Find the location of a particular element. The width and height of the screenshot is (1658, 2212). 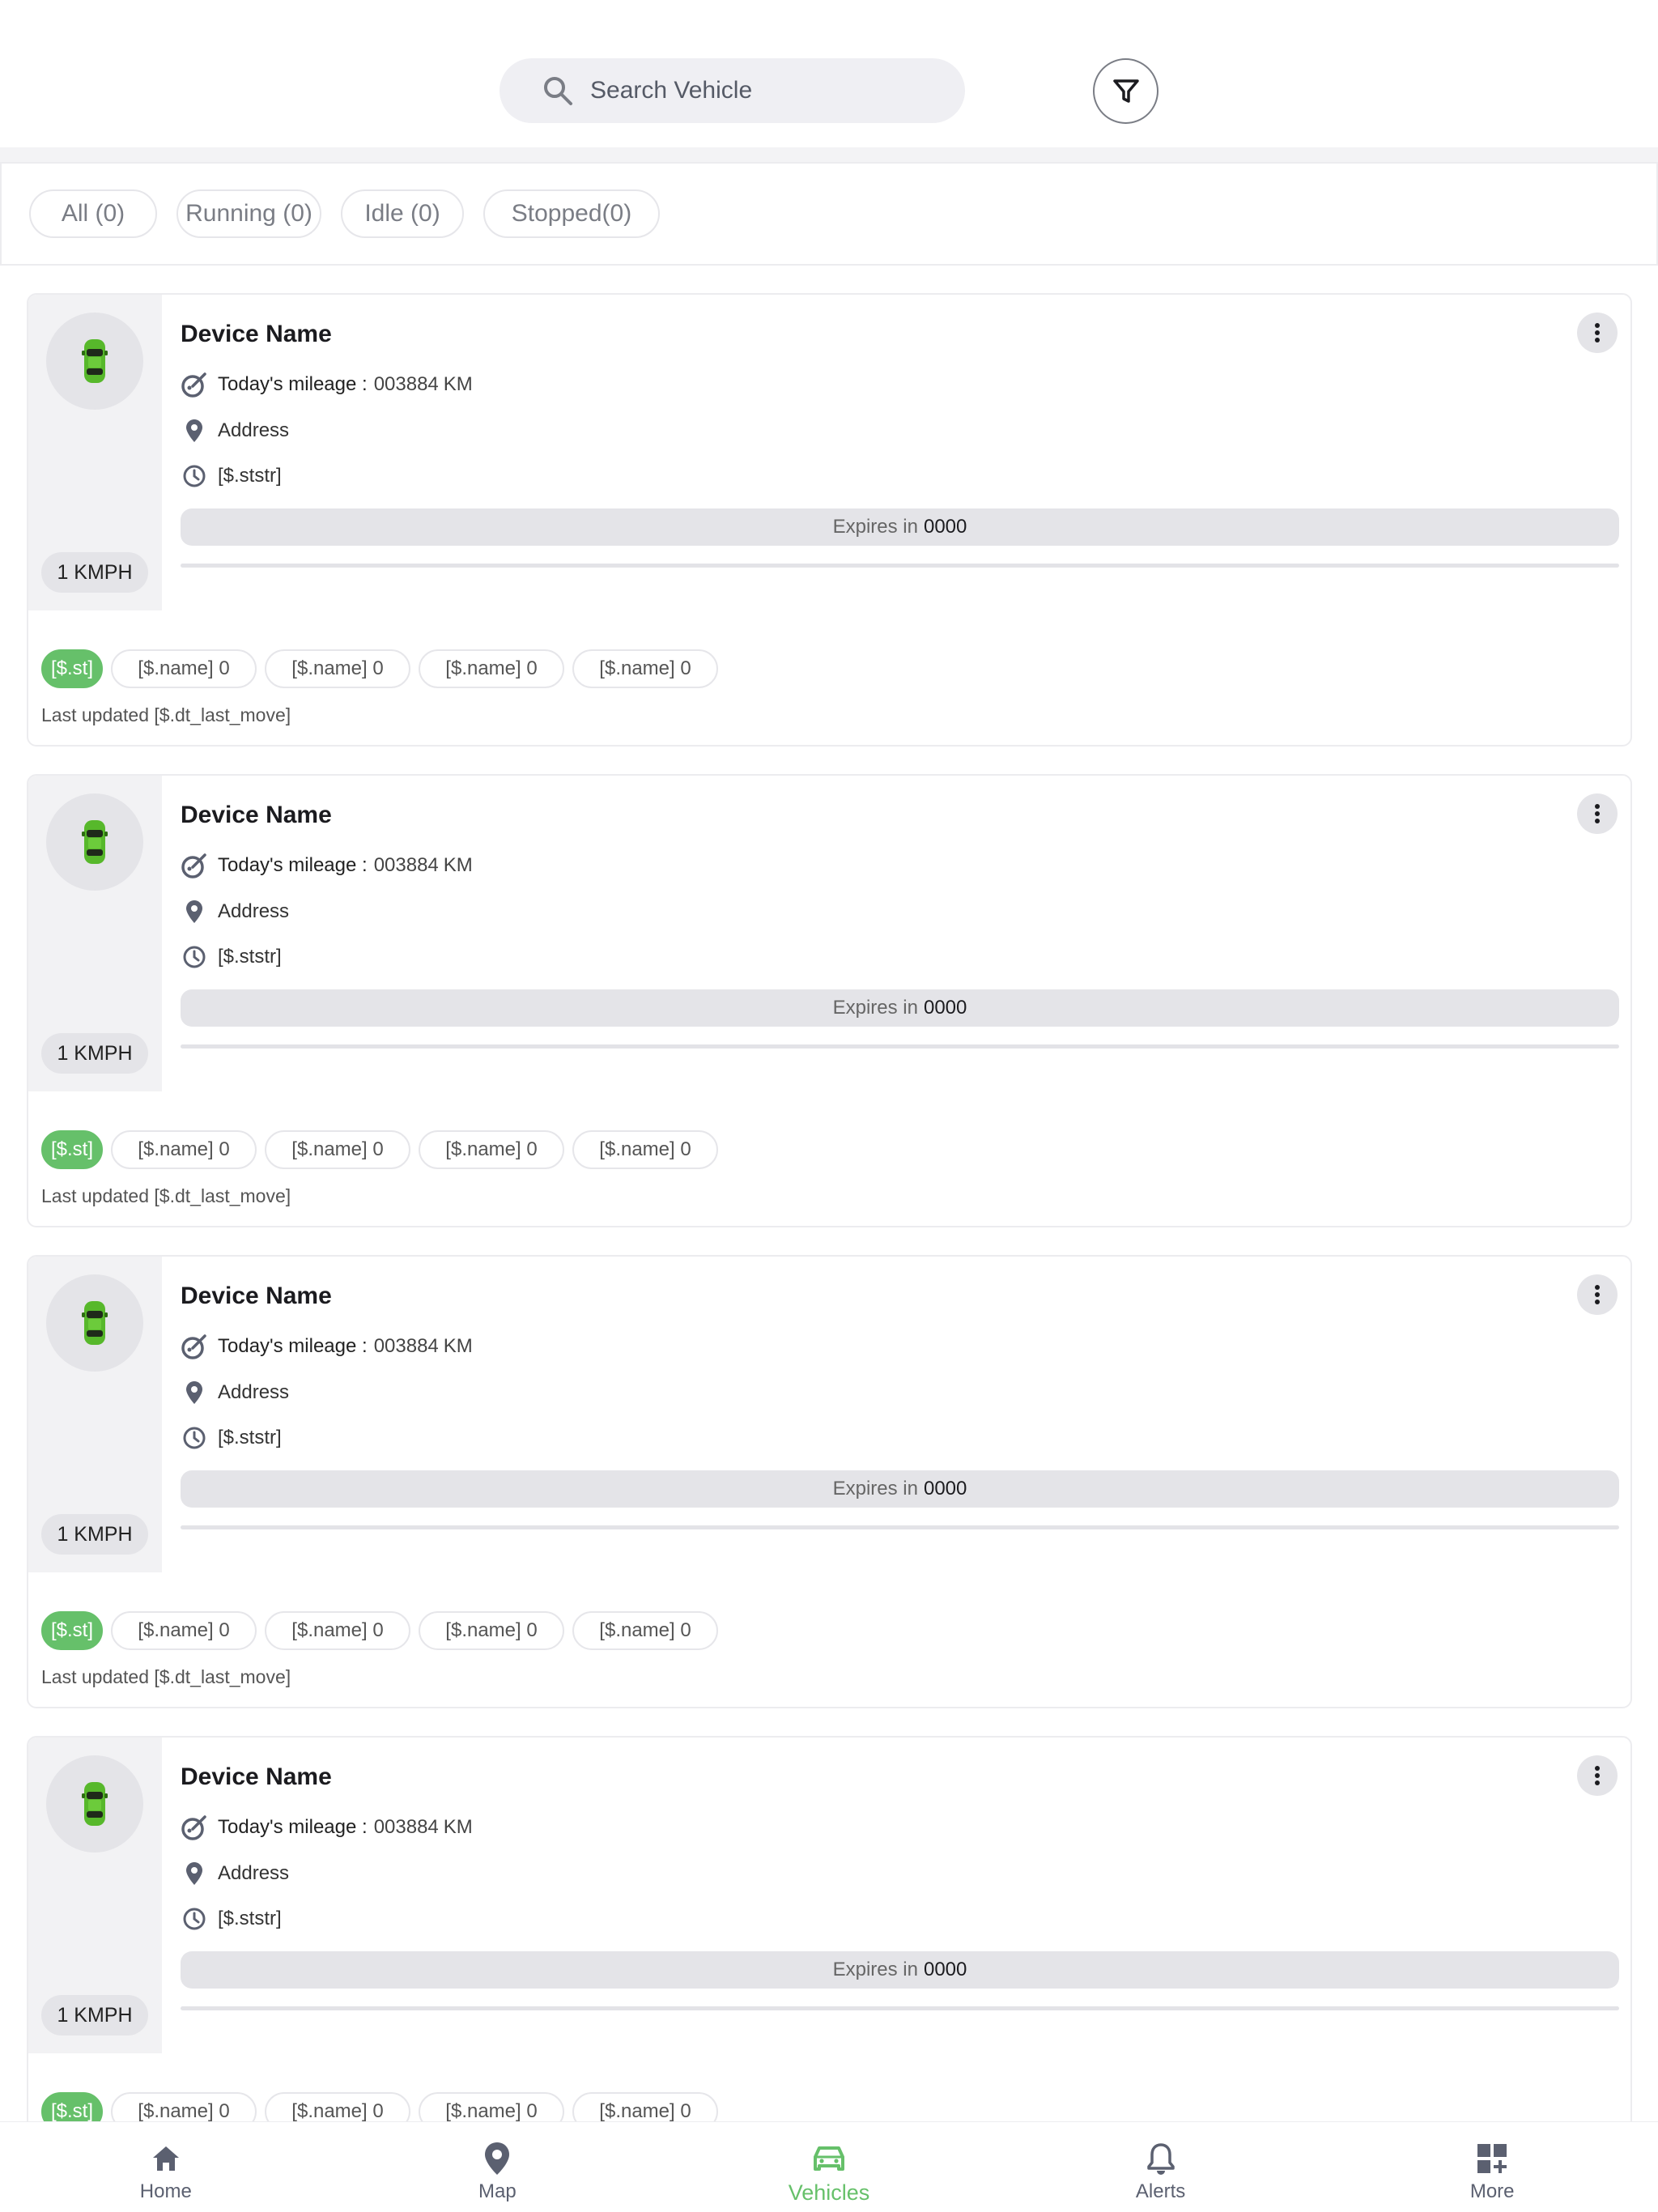

vehicle-side-panel: 1 KMPH is located at coordinates (95, 453).